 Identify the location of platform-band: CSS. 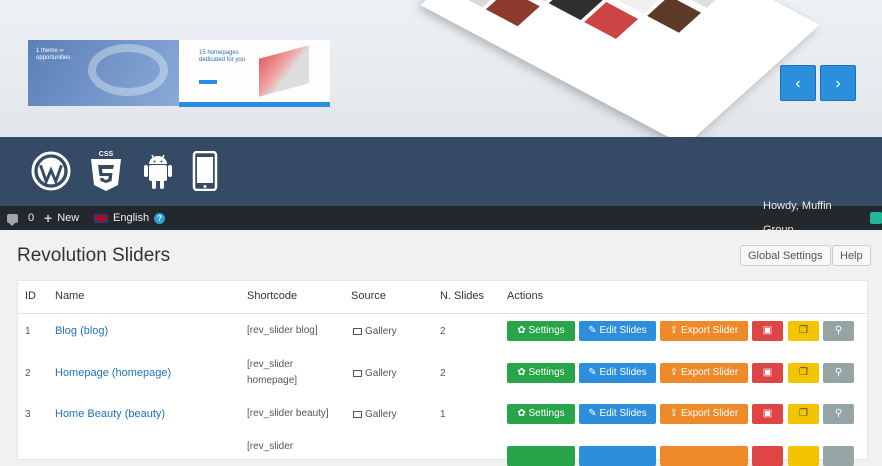
(441, 171).